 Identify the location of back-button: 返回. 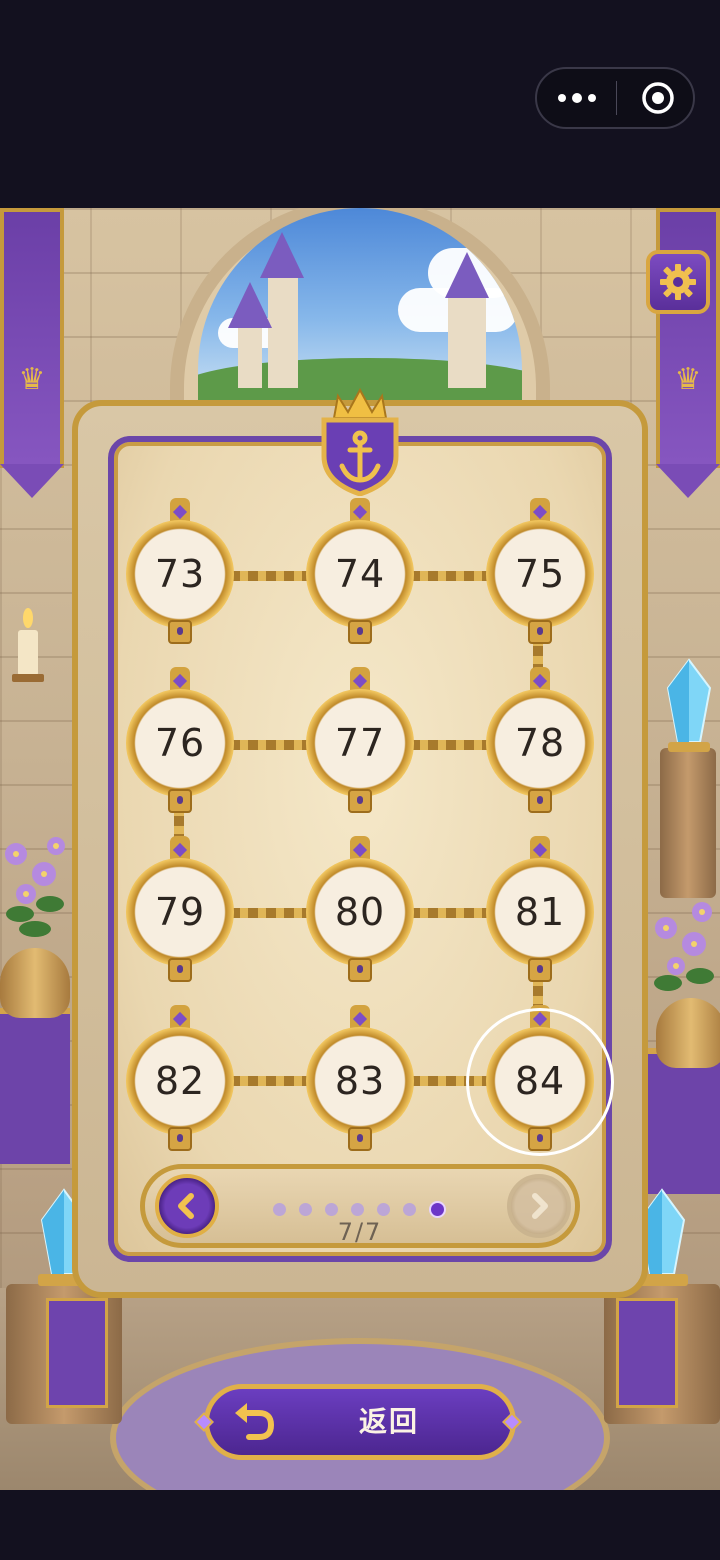
(358, 1422).